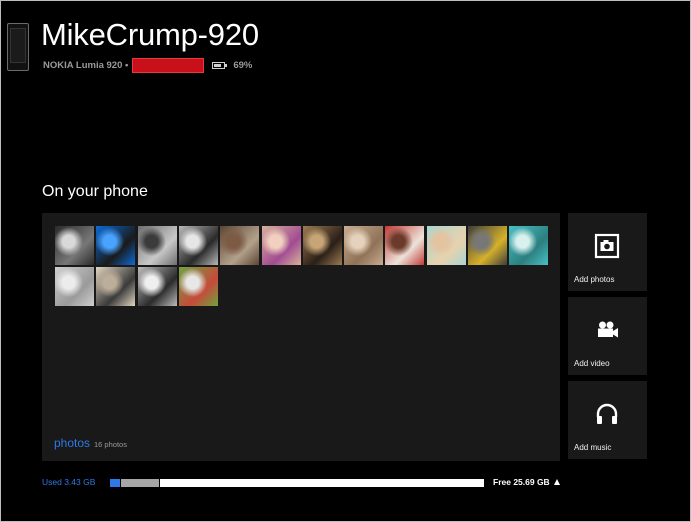  What do you see at coordinates (140, 483) in the screenshot?
I see `other-storage-segment` at bounding box center [140, 483].